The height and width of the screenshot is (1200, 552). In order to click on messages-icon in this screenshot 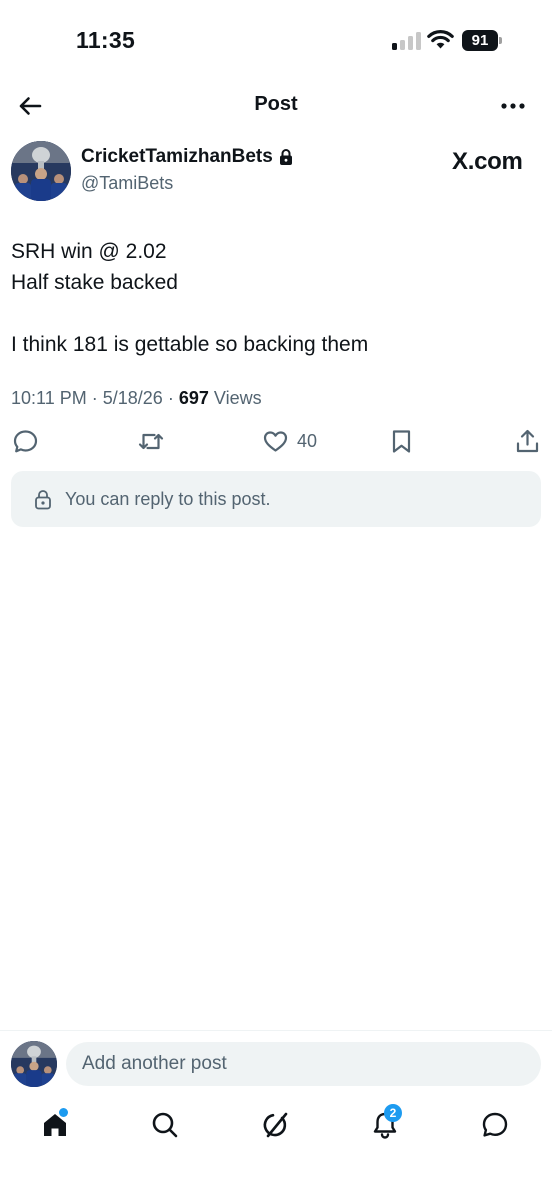, I will do `click(495, 1124)`.